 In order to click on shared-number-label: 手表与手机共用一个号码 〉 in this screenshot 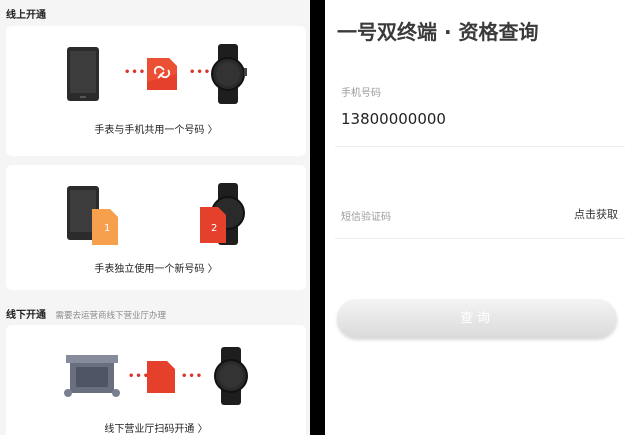, I will do `click(156, 130)`.